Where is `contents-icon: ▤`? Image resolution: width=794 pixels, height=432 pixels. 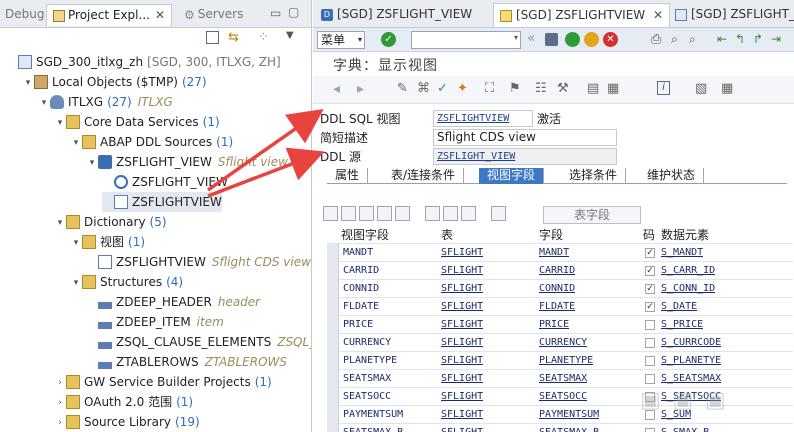 contents-icon: ▤ is located at coordinates (593, 88).